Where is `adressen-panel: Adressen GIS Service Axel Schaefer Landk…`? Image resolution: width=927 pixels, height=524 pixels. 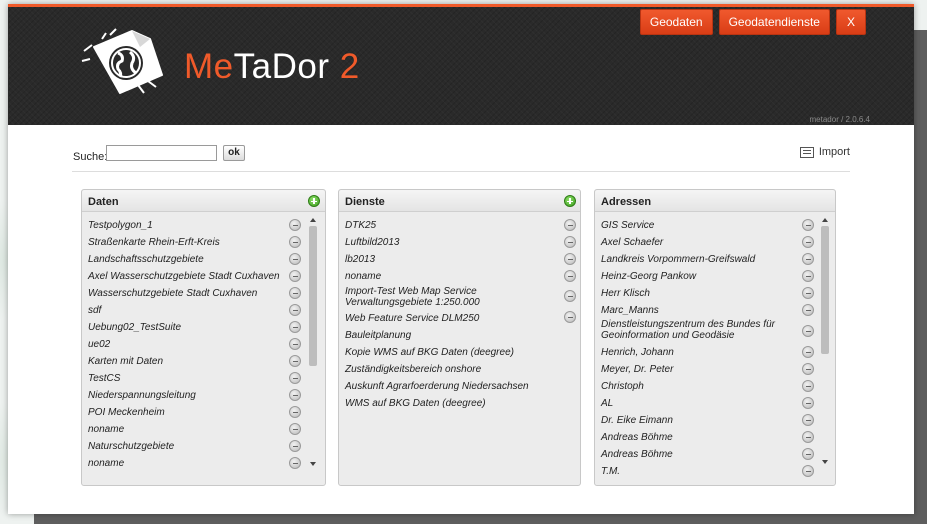 adressen-panel: Adressen GIS Service Axel Schaefer Landk… is located at coordinates (715, 337).